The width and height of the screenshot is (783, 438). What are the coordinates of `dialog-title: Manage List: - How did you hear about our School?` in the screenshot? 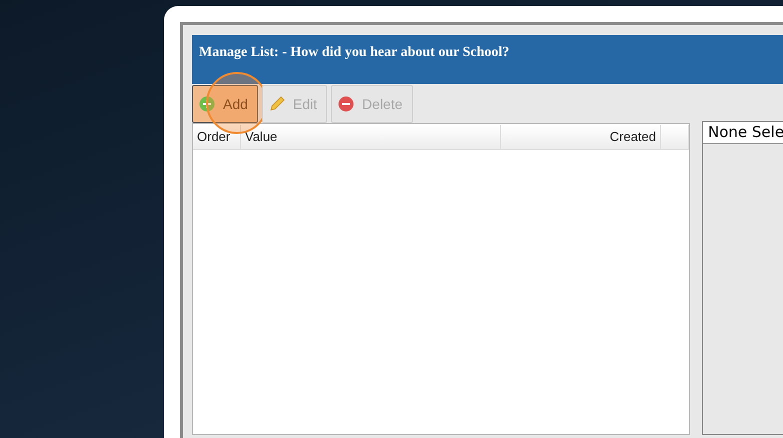 It's located at (354, 52).